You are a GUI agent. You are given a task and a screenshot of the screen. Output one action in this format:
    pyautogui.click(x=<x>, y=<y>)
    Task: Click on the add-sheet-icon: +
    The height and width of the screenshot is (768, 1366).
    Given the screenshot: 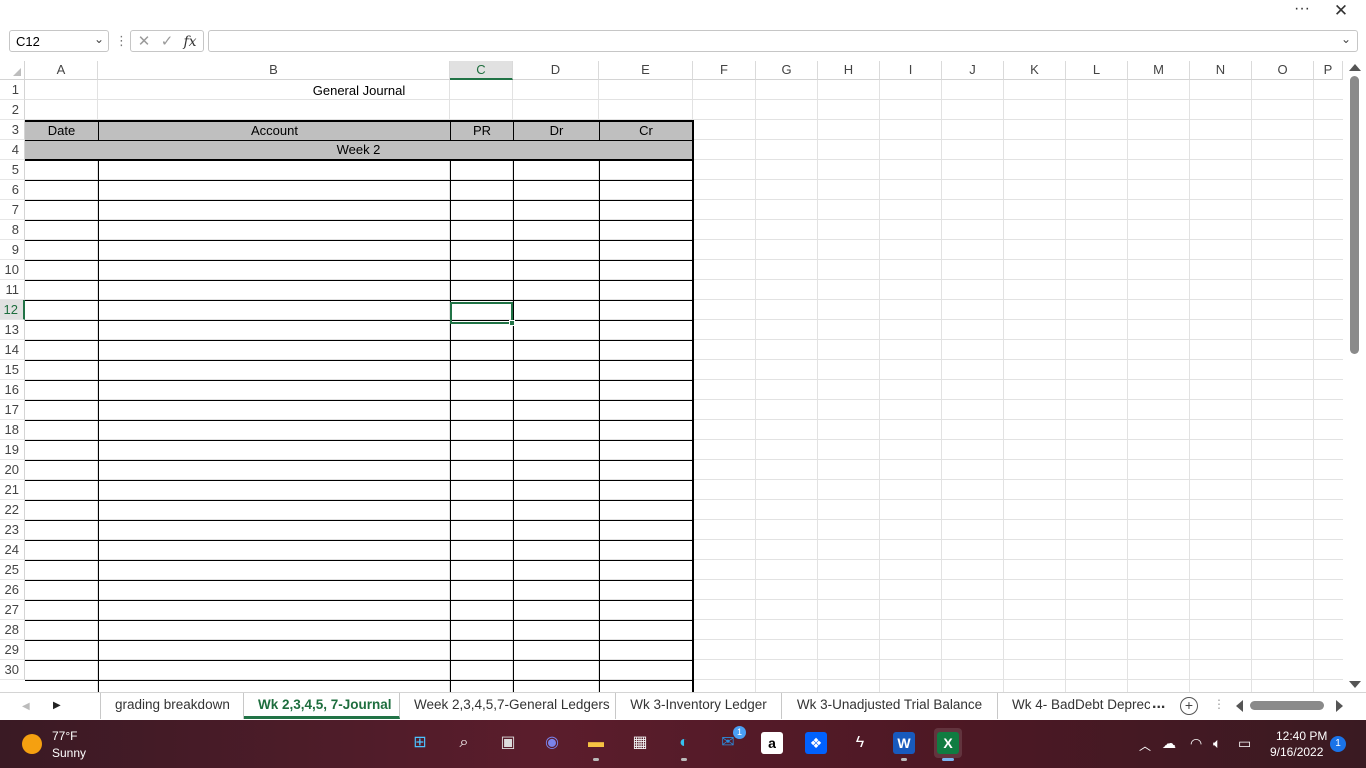 What is the action you would take?
    pyautogui.click(x=1189, y=706)
    